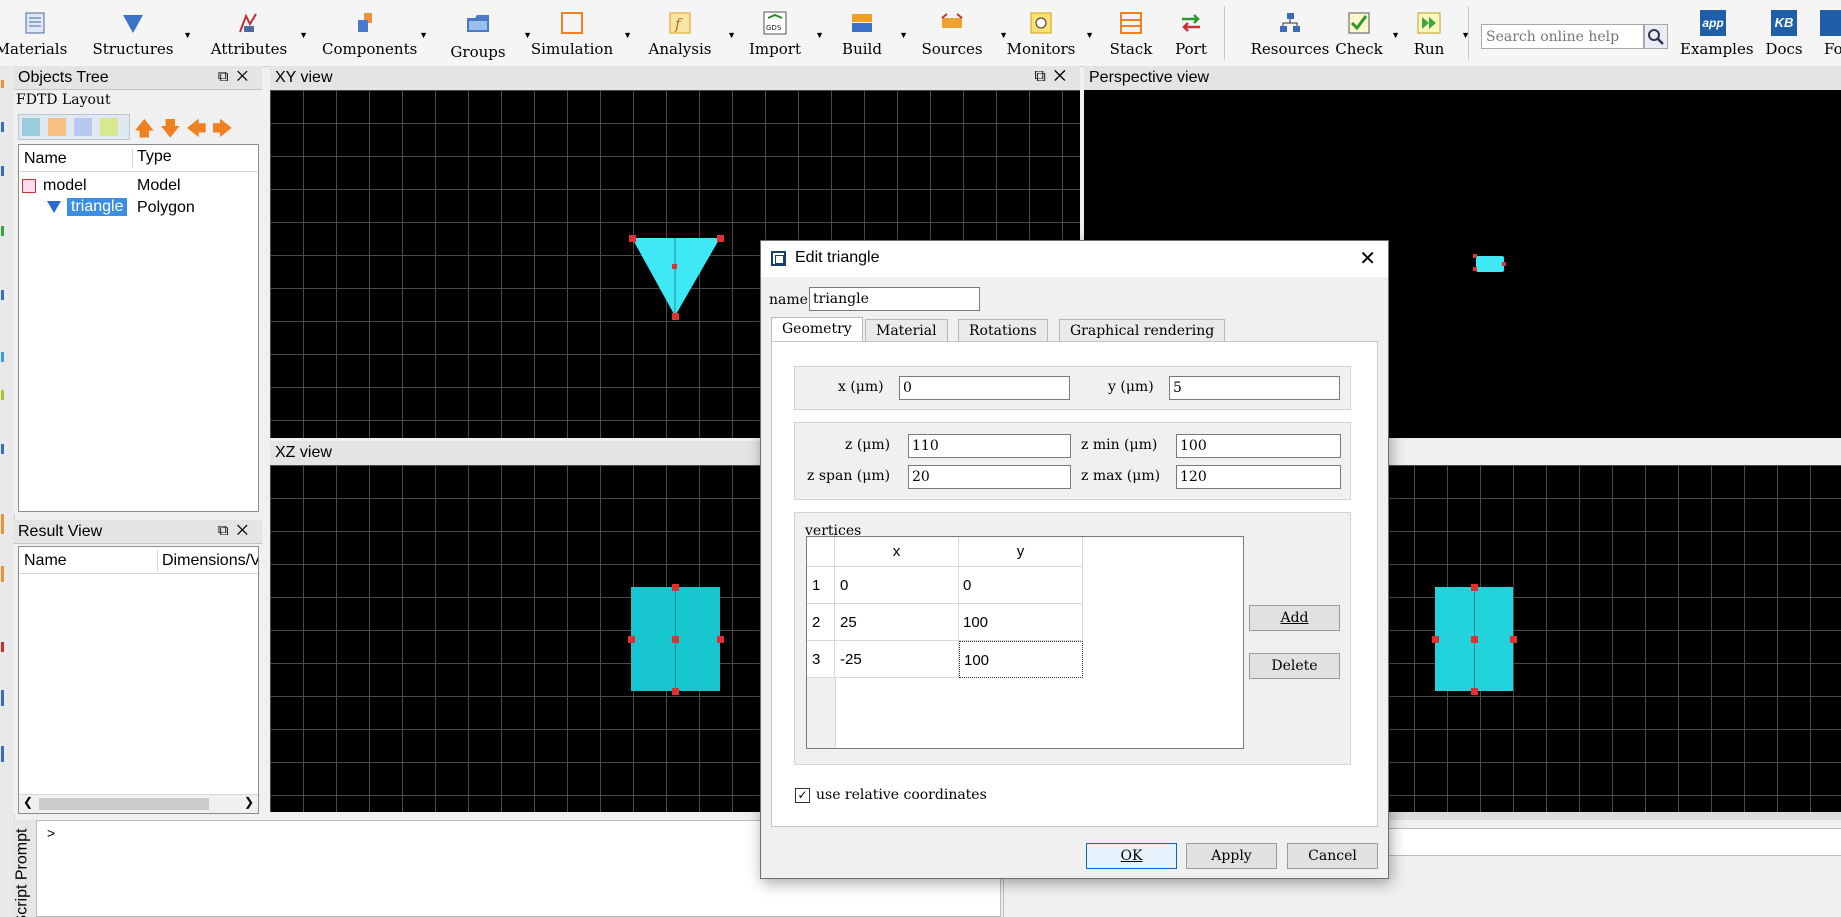 The height and width of the screenshot is (917, 1841). Describe the element at coordinates (109, 127) in the screenshot. I see `filter-ports-icon` at that location.